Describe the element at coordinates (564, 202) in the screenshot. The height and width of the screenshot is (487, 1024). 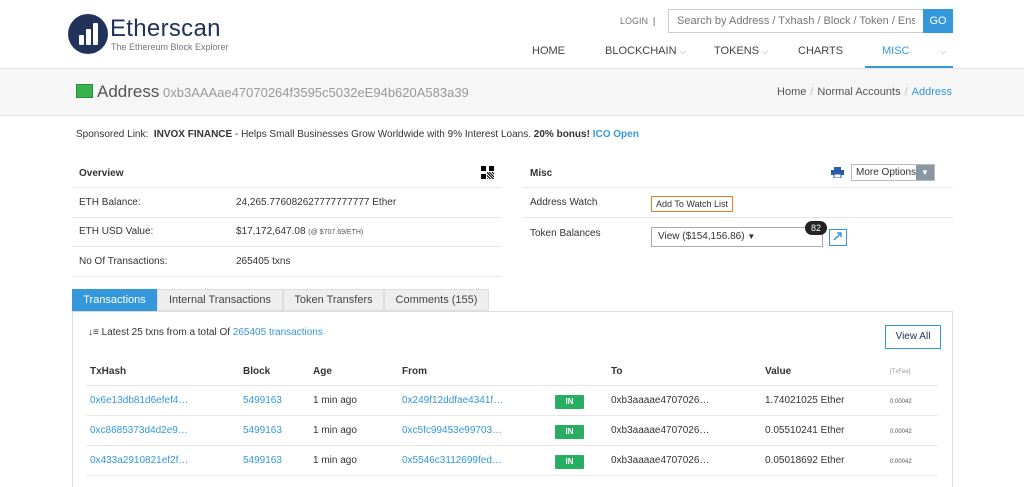
I see `address-watch-label: Address Watch` at that location.